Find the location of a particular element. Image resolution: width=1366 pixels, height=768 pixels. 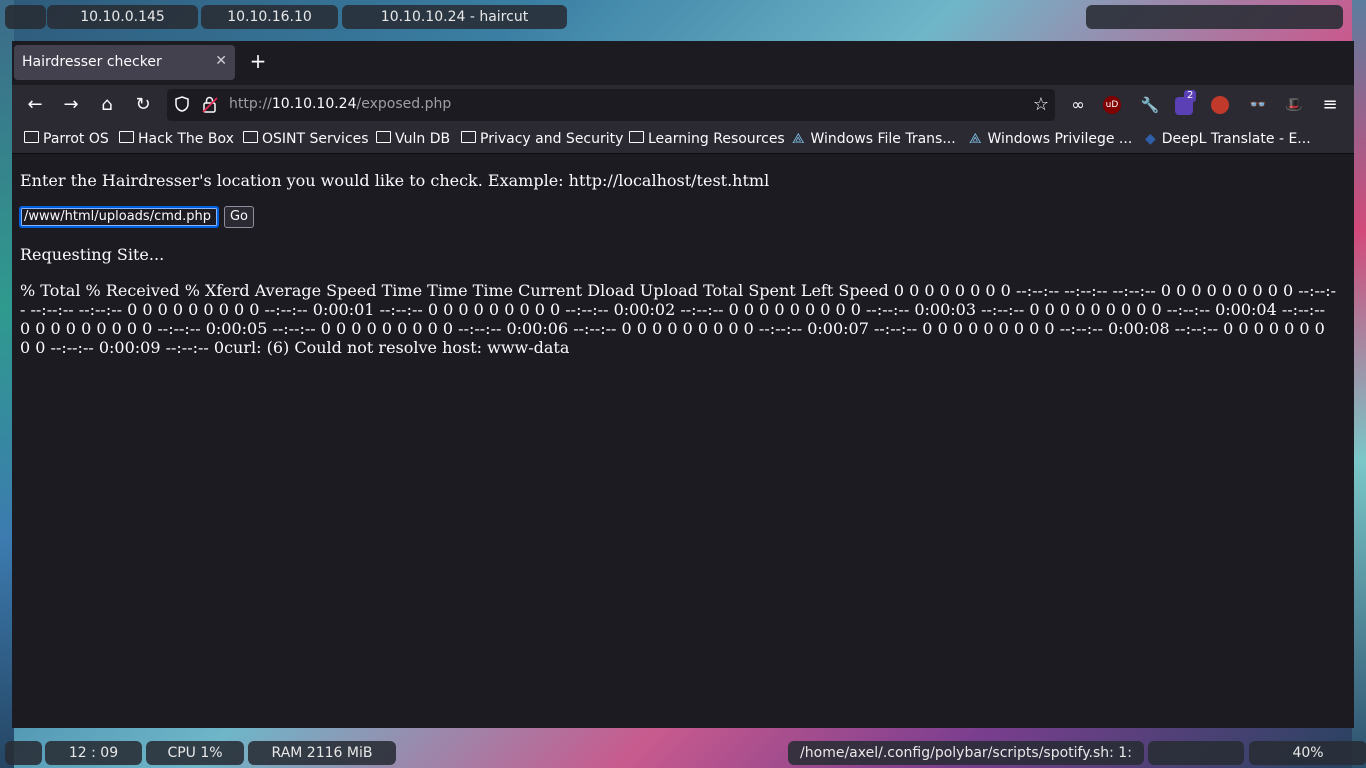

workspace-3: 10.10.10.24 - haircut is located at coordinates (454, 17).